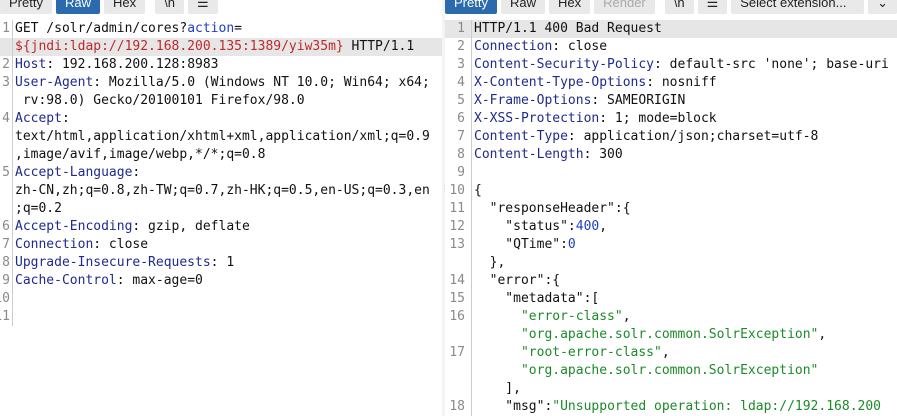 This screenshot has width=897, height=416. Describe the element at coordinates (6, 281) in the screenshot. I see `line-number: 9` at that location.